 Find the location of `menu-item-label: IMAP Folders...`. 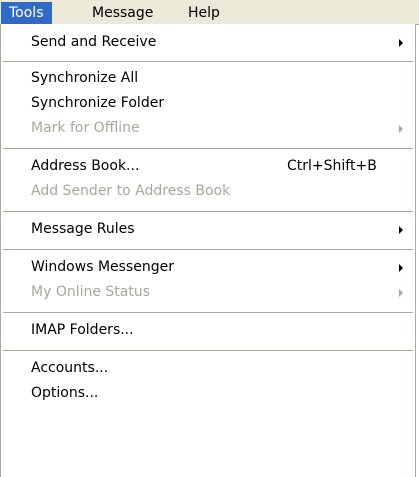

menu-item-label: IMAP Folders... is located at coordinates (82, 330).